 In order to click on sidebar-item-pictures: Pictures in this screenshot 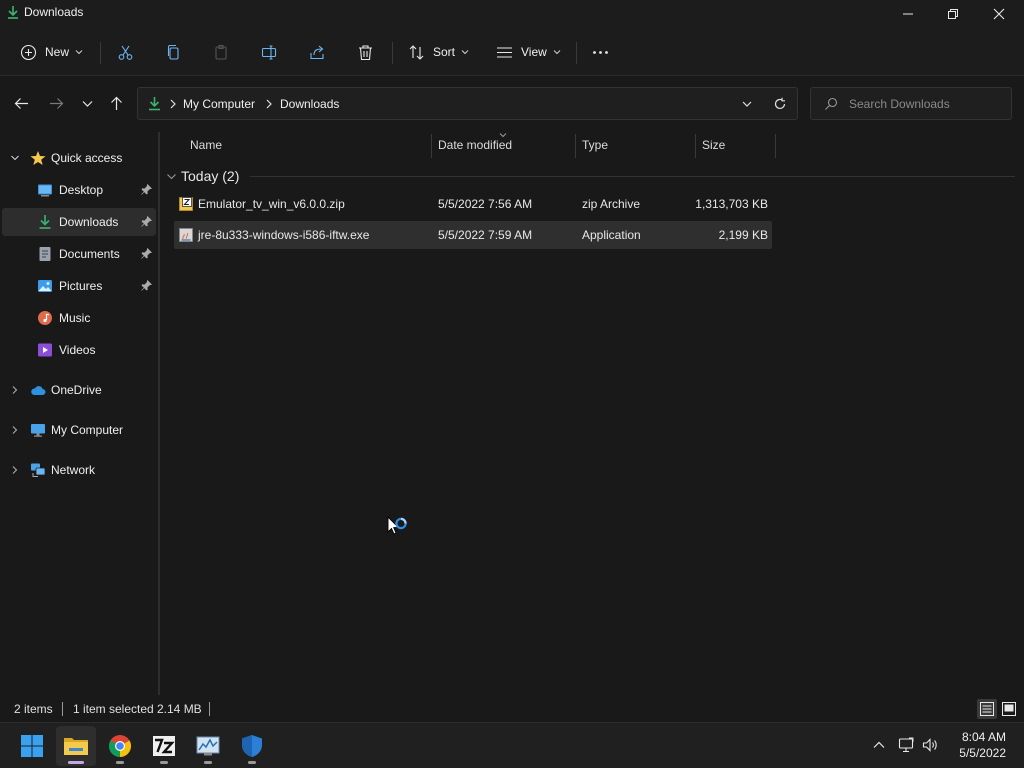, I will do `click(79, 286)`.